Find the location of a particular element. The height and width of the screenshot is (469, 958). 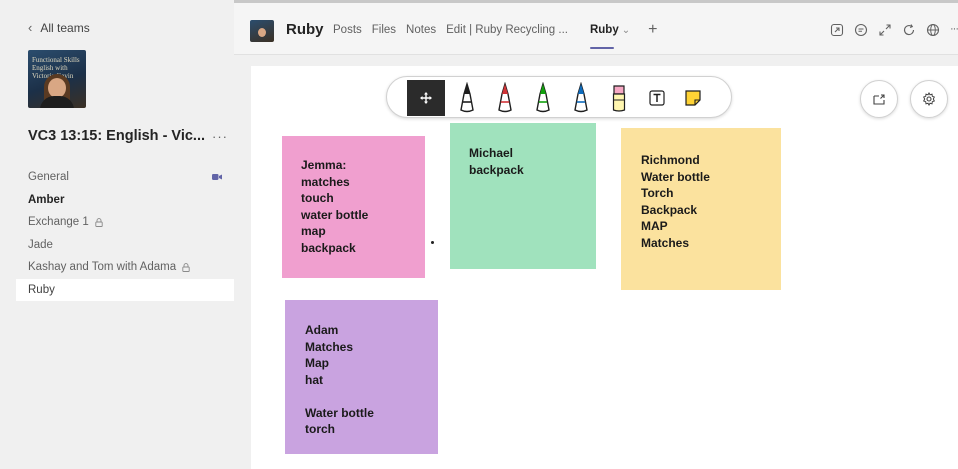

popout-icon is located at coordinates (837, 30).